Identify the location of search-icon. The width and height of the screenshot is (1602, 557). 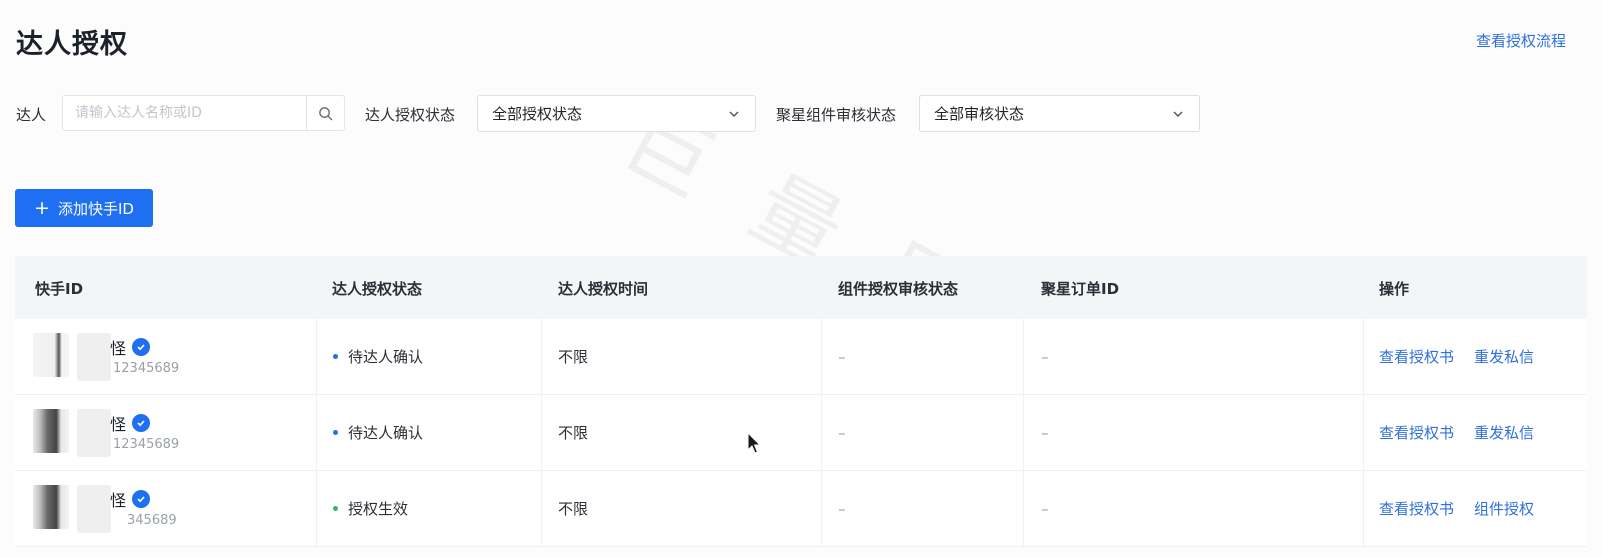
(326, 113).